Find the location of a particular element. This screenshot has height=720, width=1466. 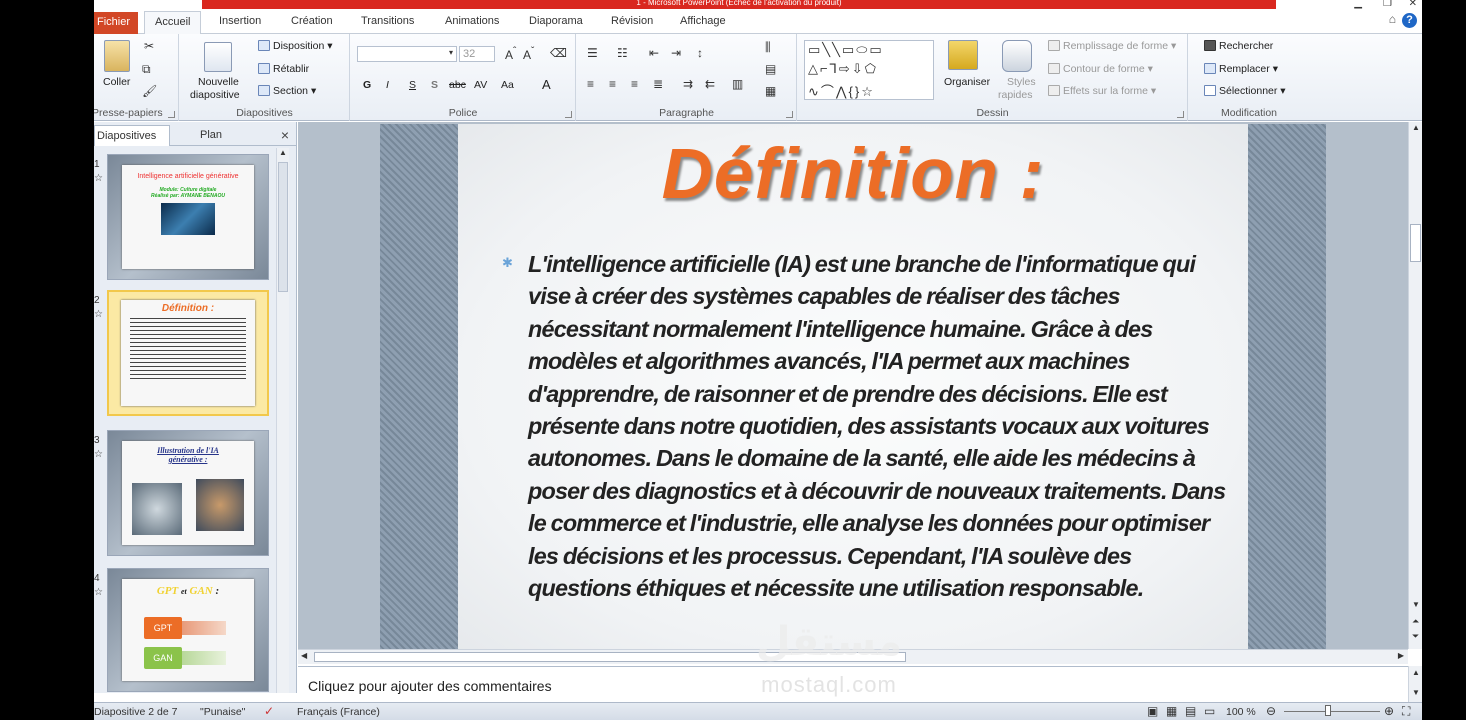

font-launcher-icon is located at coordinates (568, 114).